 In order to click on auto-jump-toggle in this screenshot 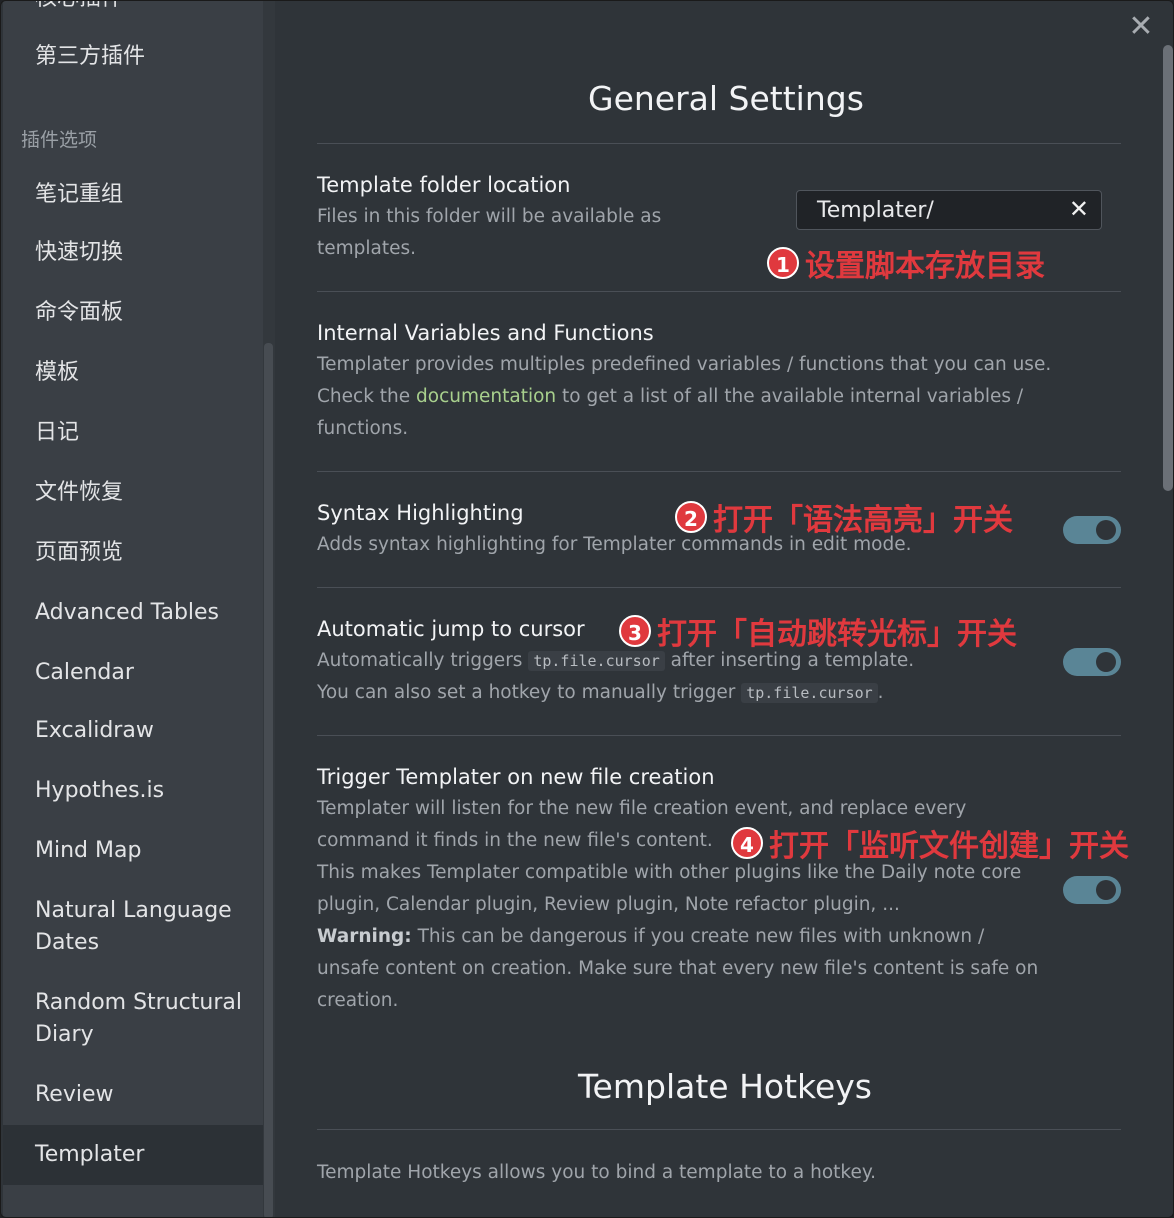, I will do `click(1092, 662)`.